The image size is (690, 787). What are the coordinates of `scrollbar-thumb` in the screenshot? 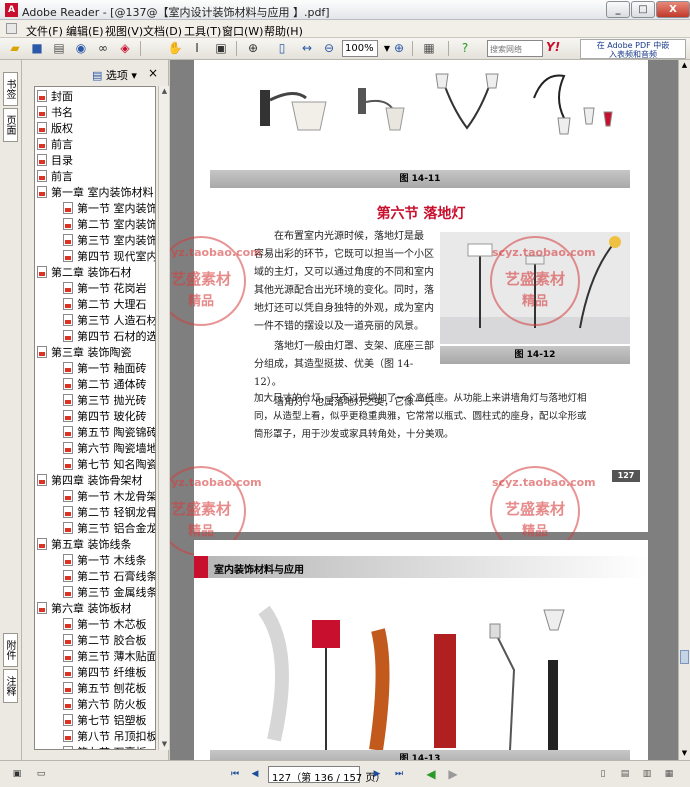 It's located at (684, 657).